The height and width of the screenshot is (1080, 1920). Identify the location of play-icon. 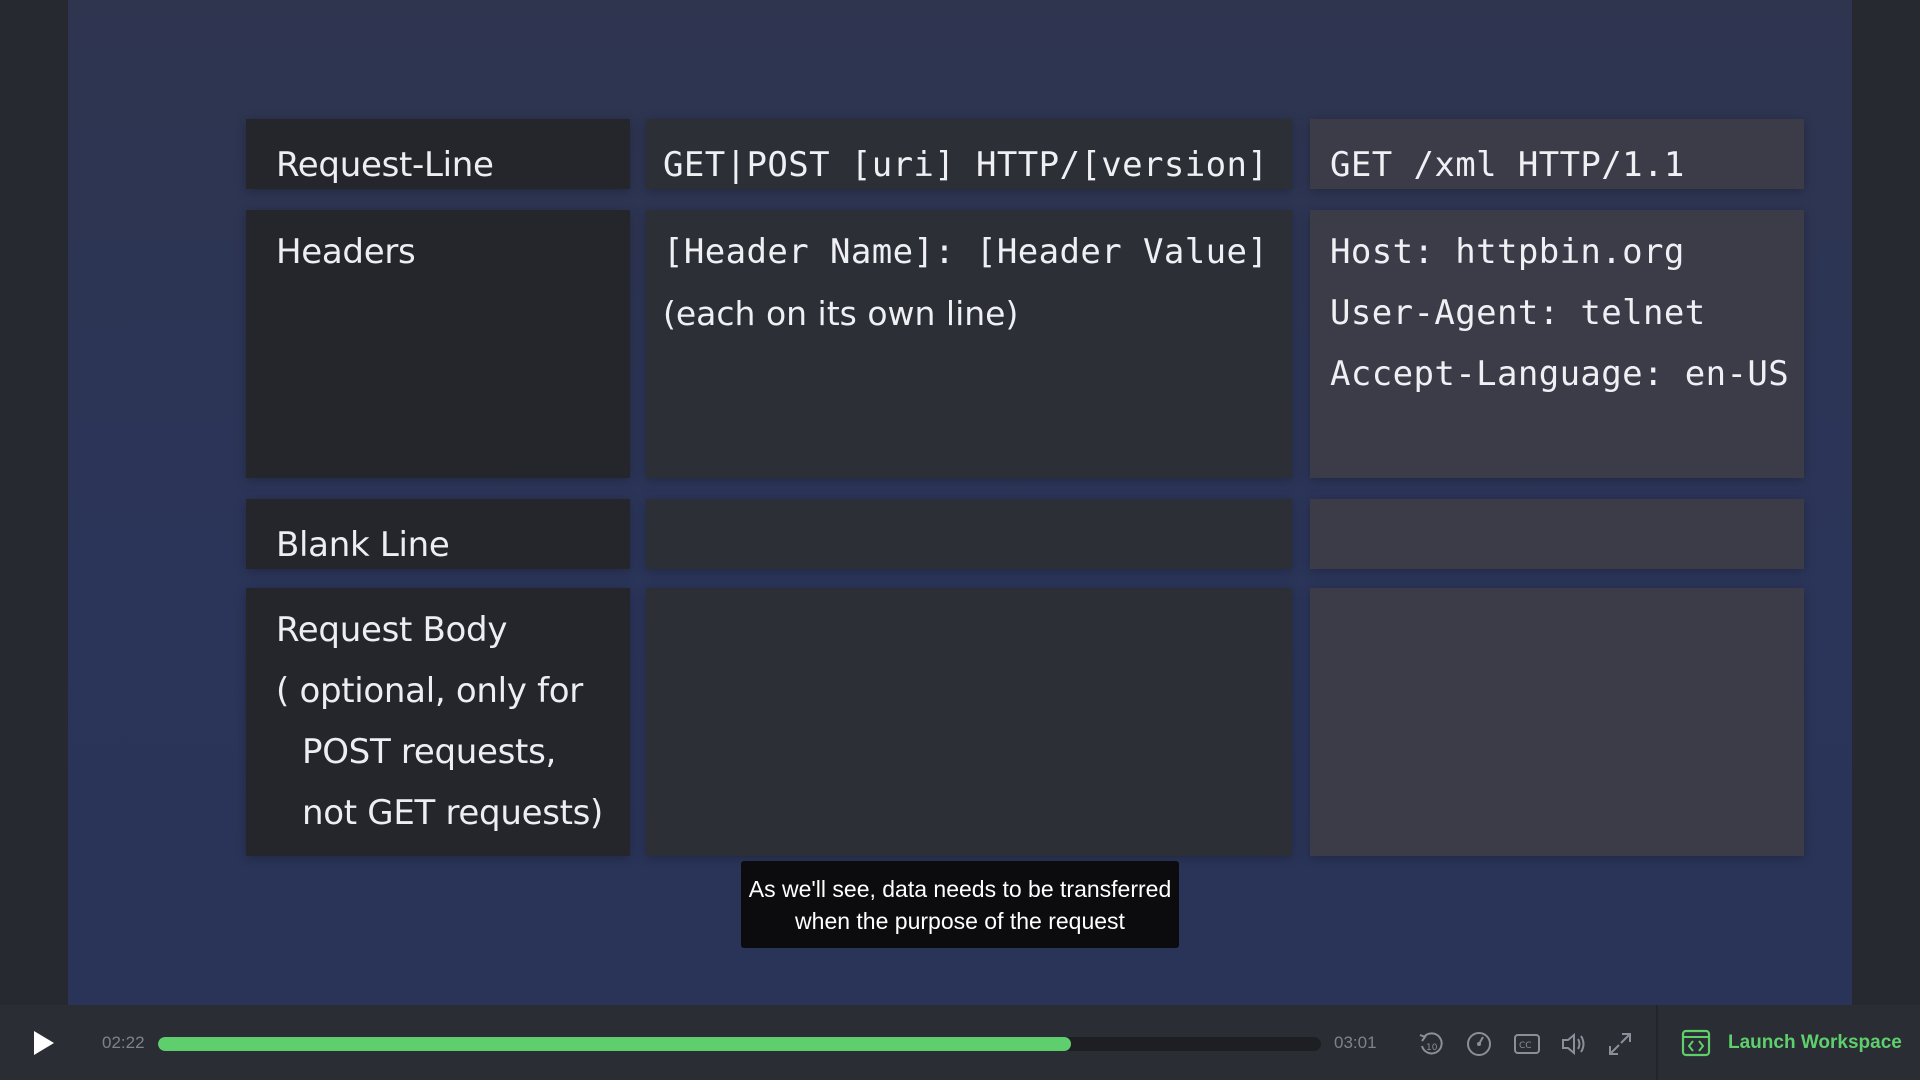
(44, 1043).